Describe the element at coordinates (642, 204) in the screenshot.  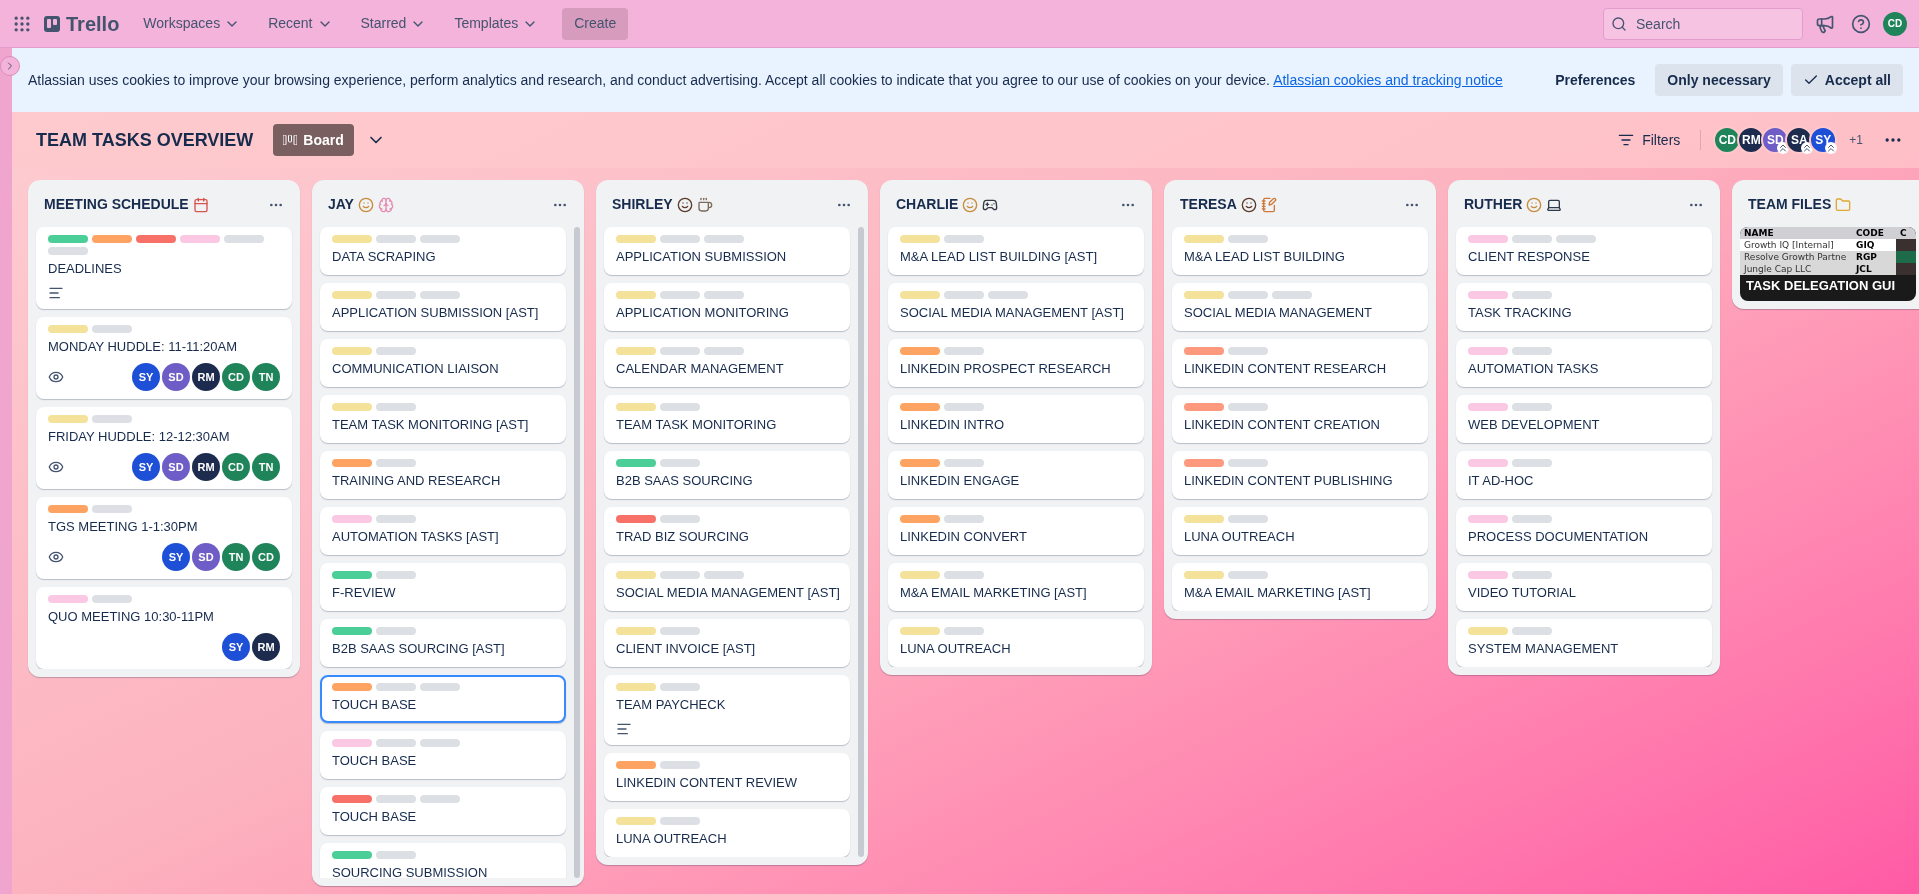
I see `list-title: SHIRLEY` at that location.